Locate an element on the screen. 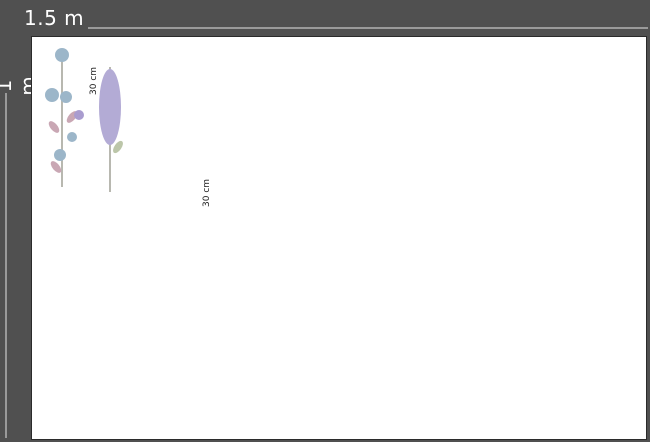 The height and width of the screenshot is (442, 650). size-marker-label-b: 30 cm is located at coordinates (207, 192).